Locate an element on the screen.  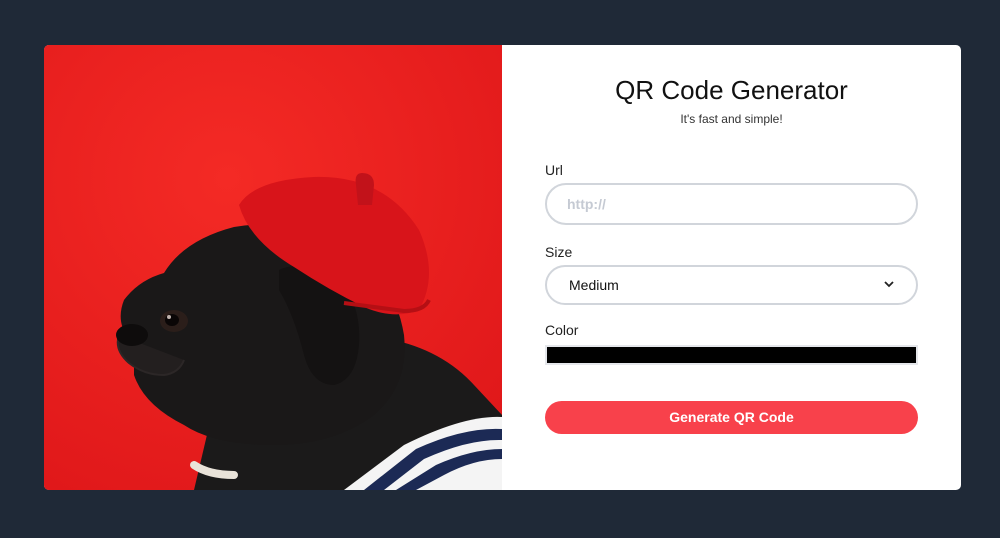
page-subtitle: It's fast and simple! is located at coordinates (731, 119).